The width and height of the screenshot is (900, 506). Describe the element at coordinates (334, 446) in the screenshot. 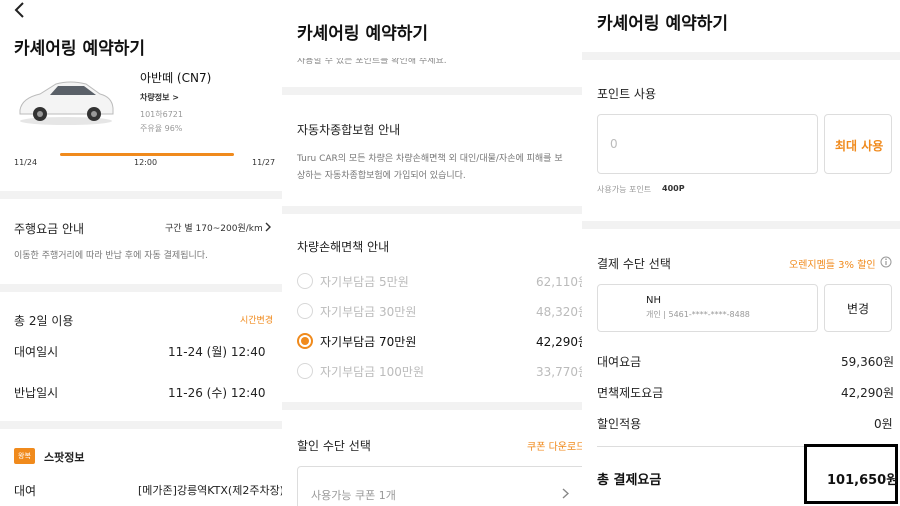

I see `discount-label: 할인 수단 선택` at that location.